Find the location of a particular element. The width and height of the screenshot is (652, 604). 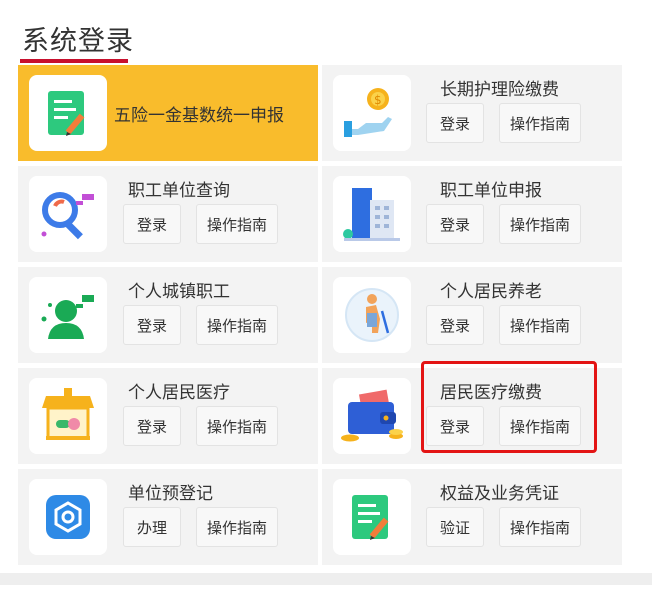

pharmacy-icon is located at coordinates (68, 416).